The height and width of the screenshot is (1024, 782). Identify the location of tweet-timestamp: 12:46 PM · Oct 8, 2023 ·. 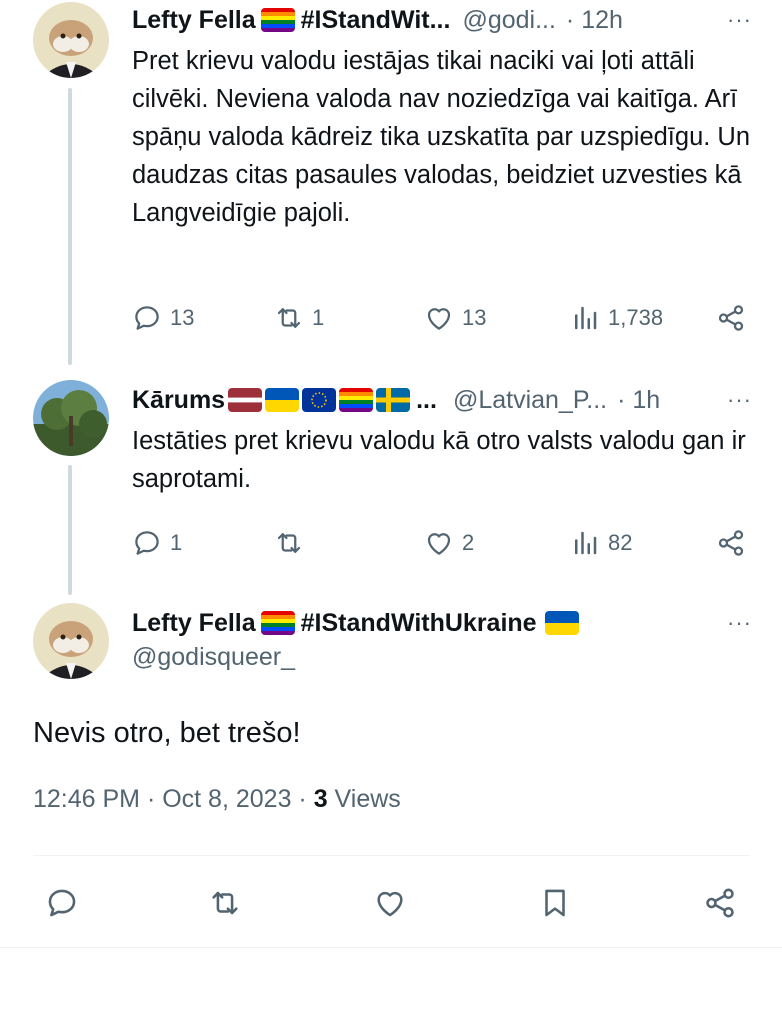
(173, 799).